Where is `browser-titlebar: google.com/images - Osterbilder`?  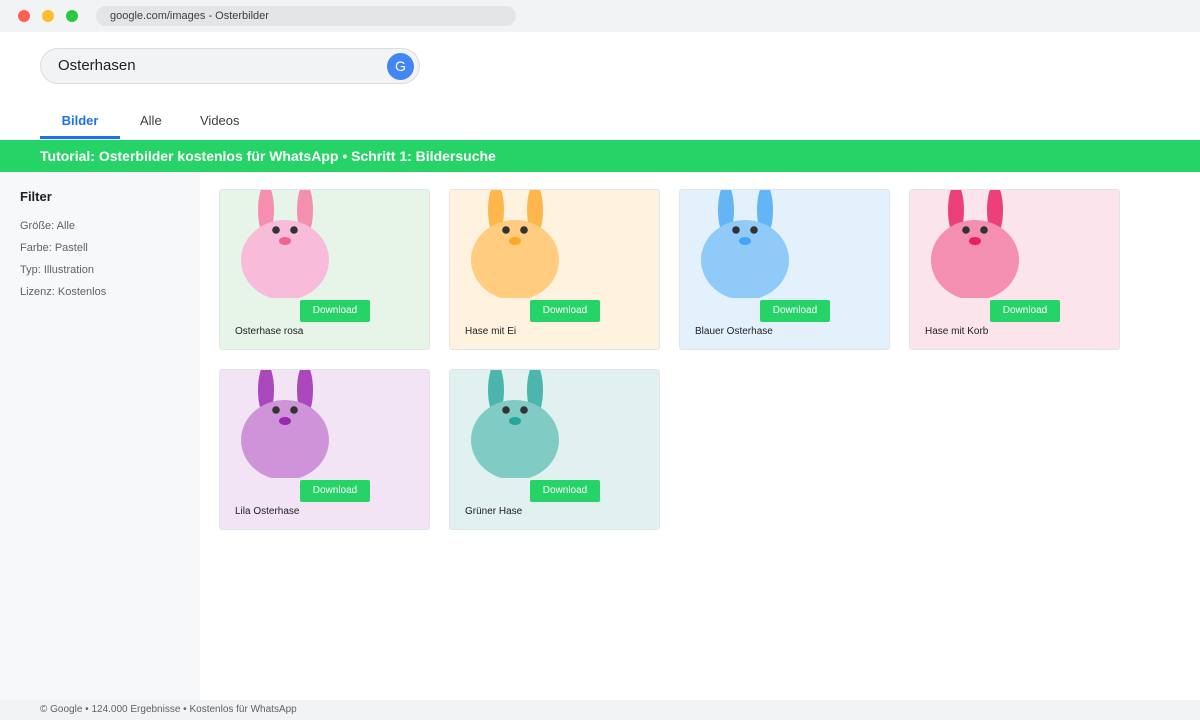
browser-titlebar: google.com/images - Osterbilder is located at coordinates (600, 16).